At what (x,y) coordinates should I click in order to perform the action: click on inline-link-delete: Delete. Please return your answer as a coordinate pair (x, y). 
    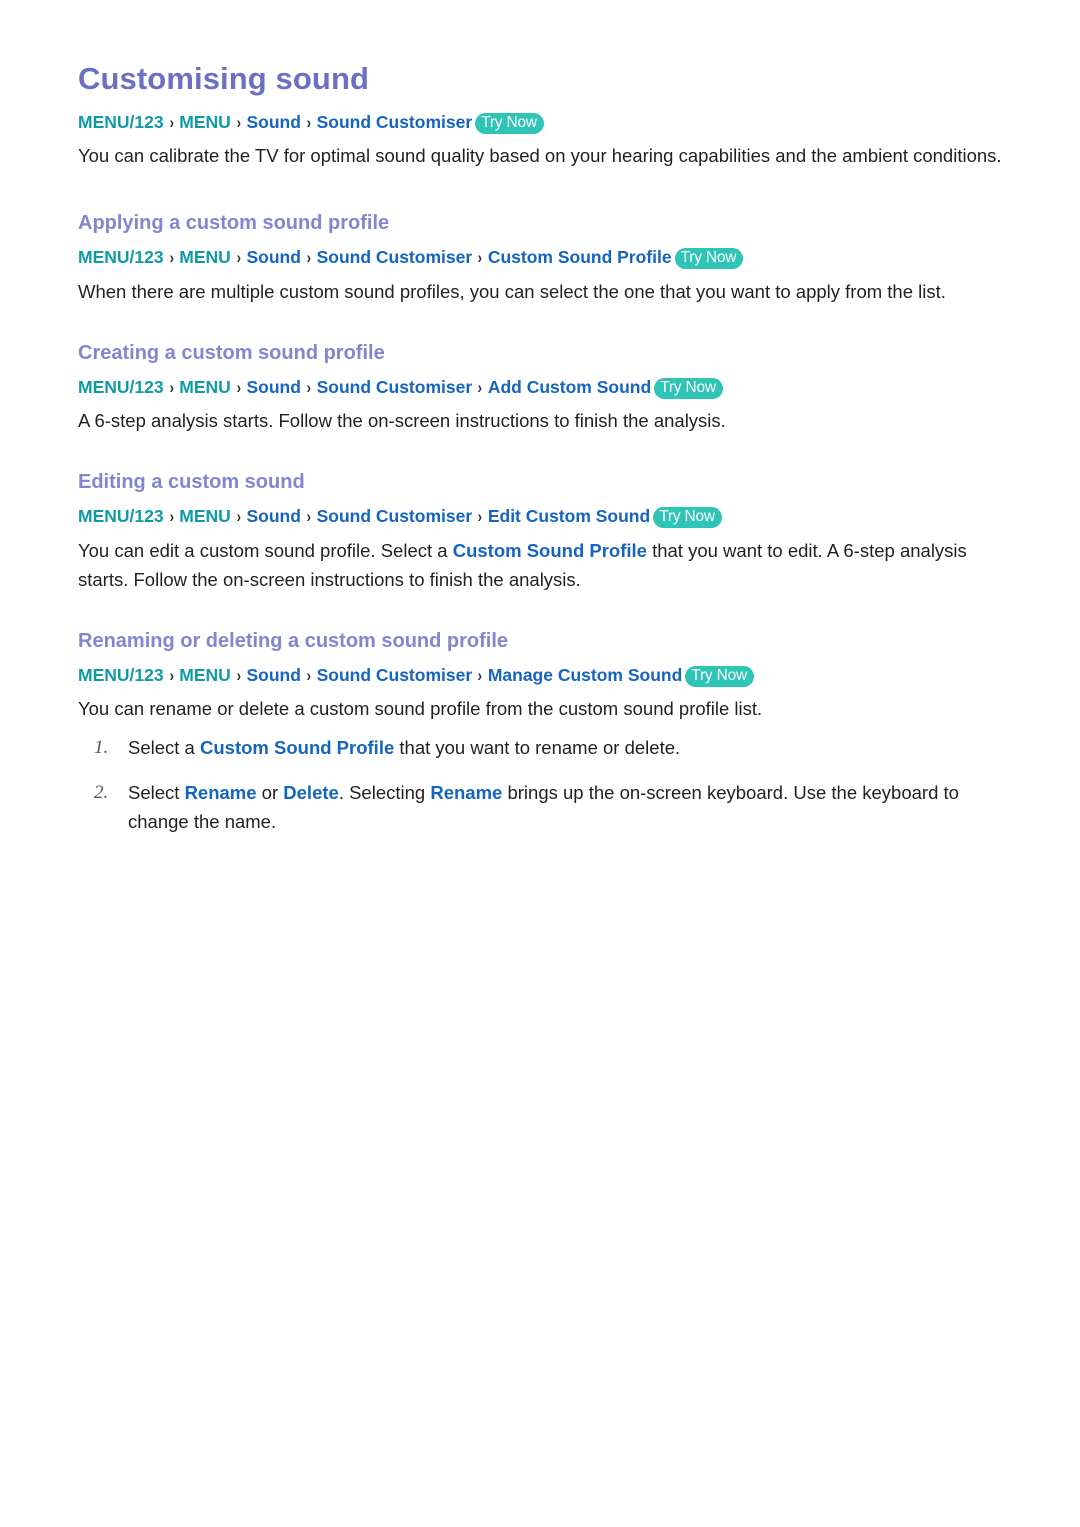
    Looking at the image, I should click on (311, 792).